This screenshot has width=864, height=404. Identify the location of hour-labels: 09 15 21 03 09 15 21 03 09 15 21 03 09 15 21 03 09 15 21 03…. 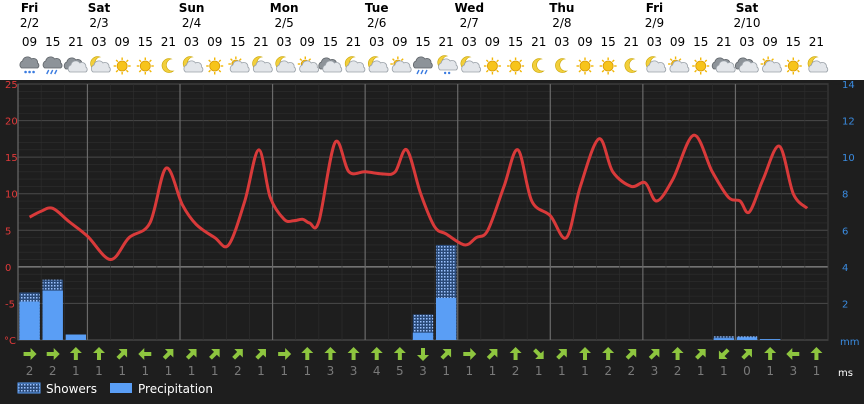
(423, 42).